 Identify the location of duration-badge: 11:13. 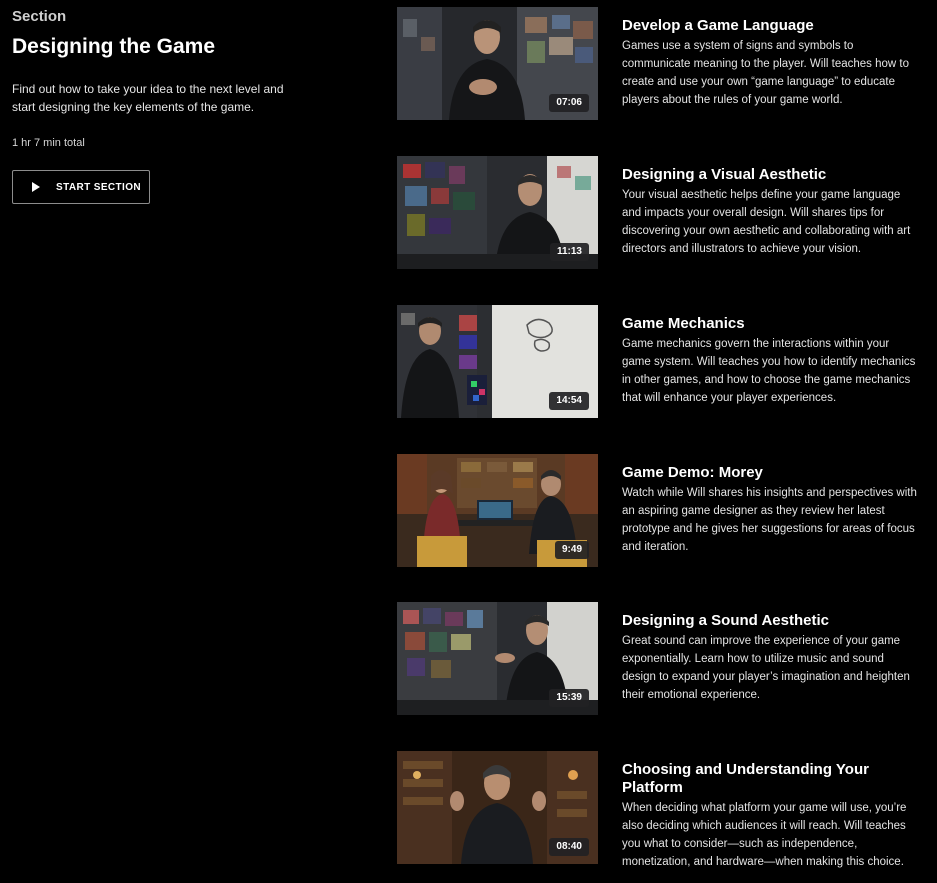
(569, 252).